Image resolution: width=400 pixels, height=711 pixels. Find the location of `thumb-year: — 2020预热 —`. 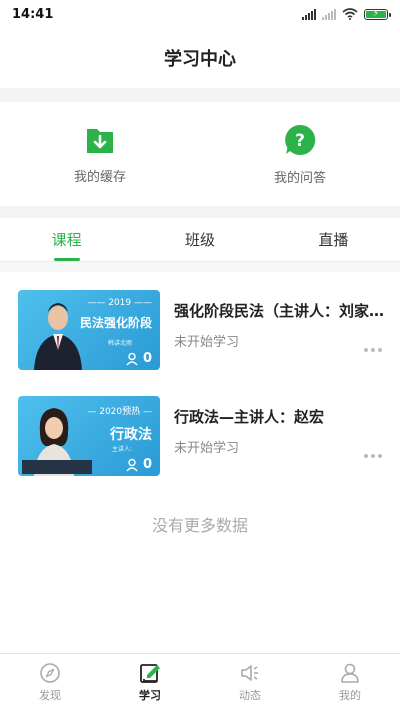

thumb-year: — 2020预热 — is located at coordinates (119, 412).